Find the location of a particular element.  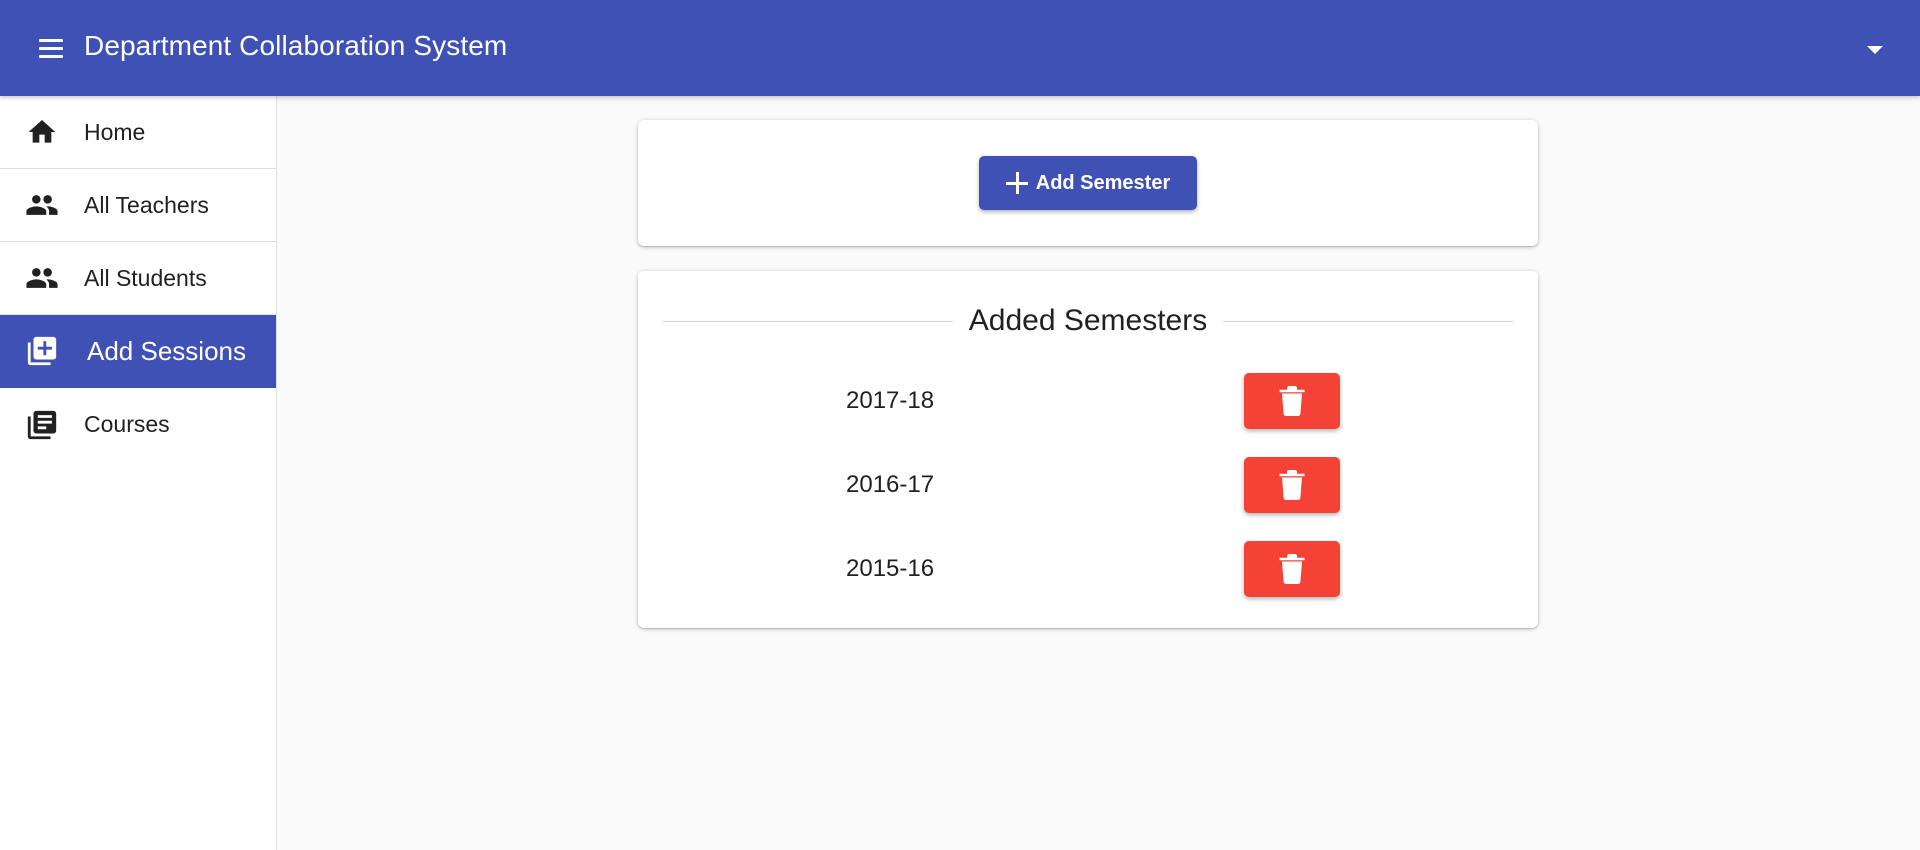

sidebar-item-all-students: All Students is located at coordinates (138, 278).